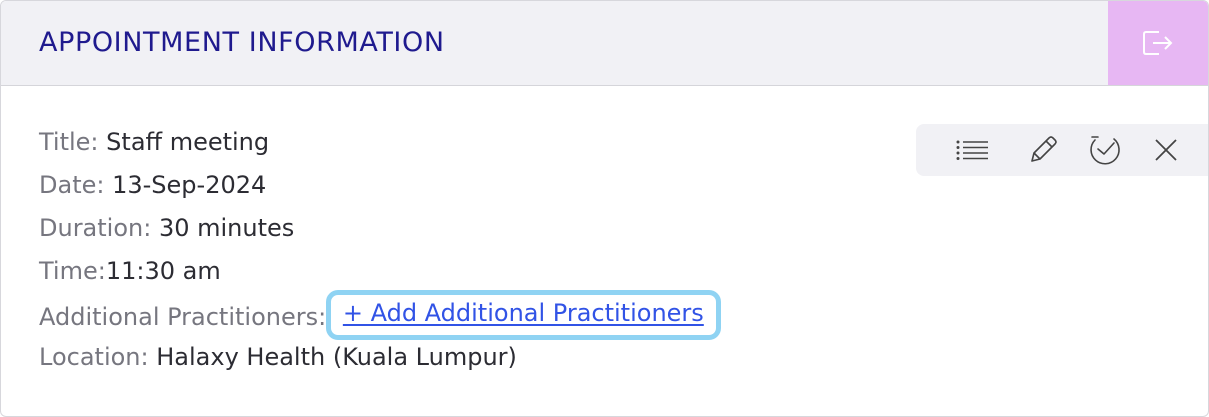  What do you see at coordinates (336, 357) in the screenshot?
I see `location-value: Halaxy Health (Kuala Lumpur)` at bounding box center [336, 357].